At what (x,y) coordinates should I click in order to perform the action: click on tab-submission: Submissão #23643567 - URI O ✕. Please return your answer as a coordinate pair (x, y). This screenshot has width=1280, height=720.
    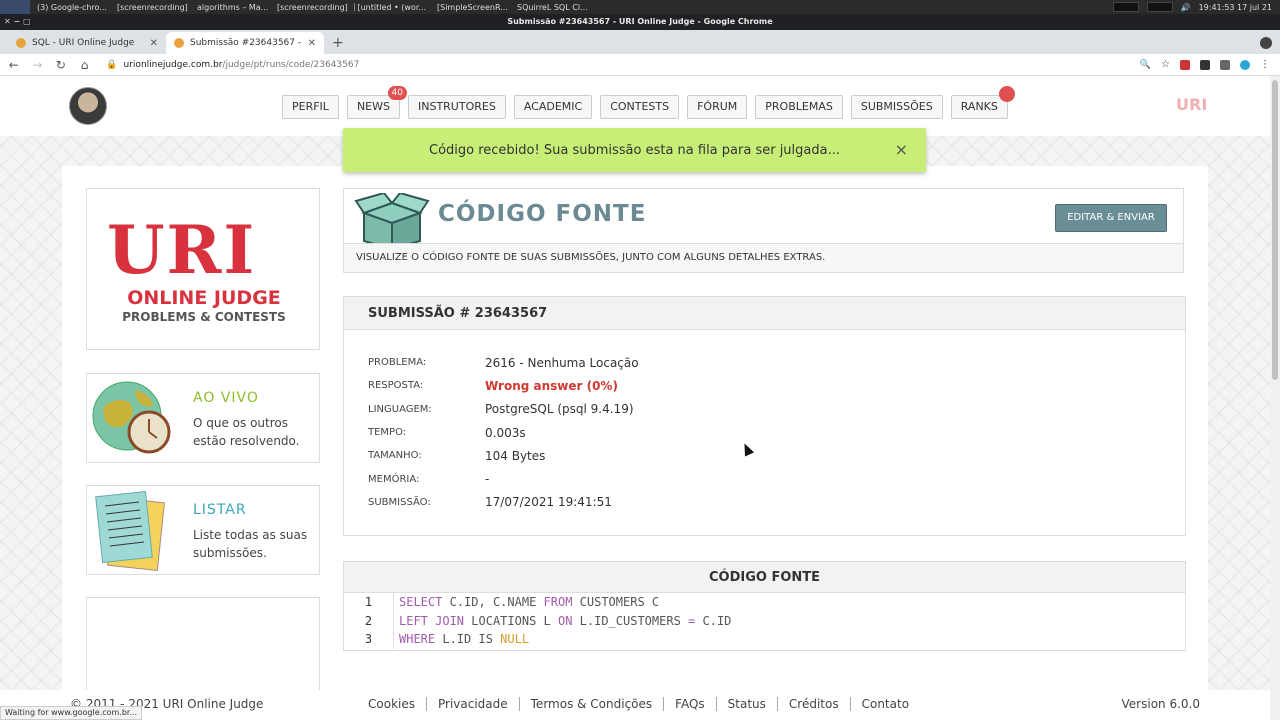
    Looking at the image, I should click on (245, 43).